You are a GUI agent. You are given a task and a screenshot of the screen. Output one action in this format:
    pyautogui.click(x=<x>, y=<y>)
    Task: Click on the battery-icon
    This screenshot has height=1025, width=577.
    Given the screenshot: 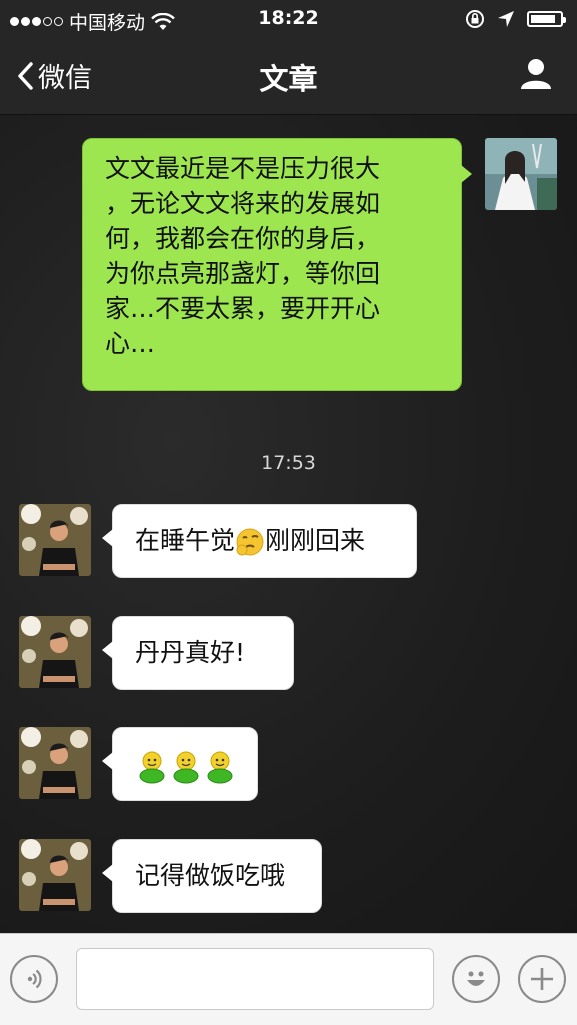 What is the action you would take?
    pyautogui.click(x=546, y=19)
    